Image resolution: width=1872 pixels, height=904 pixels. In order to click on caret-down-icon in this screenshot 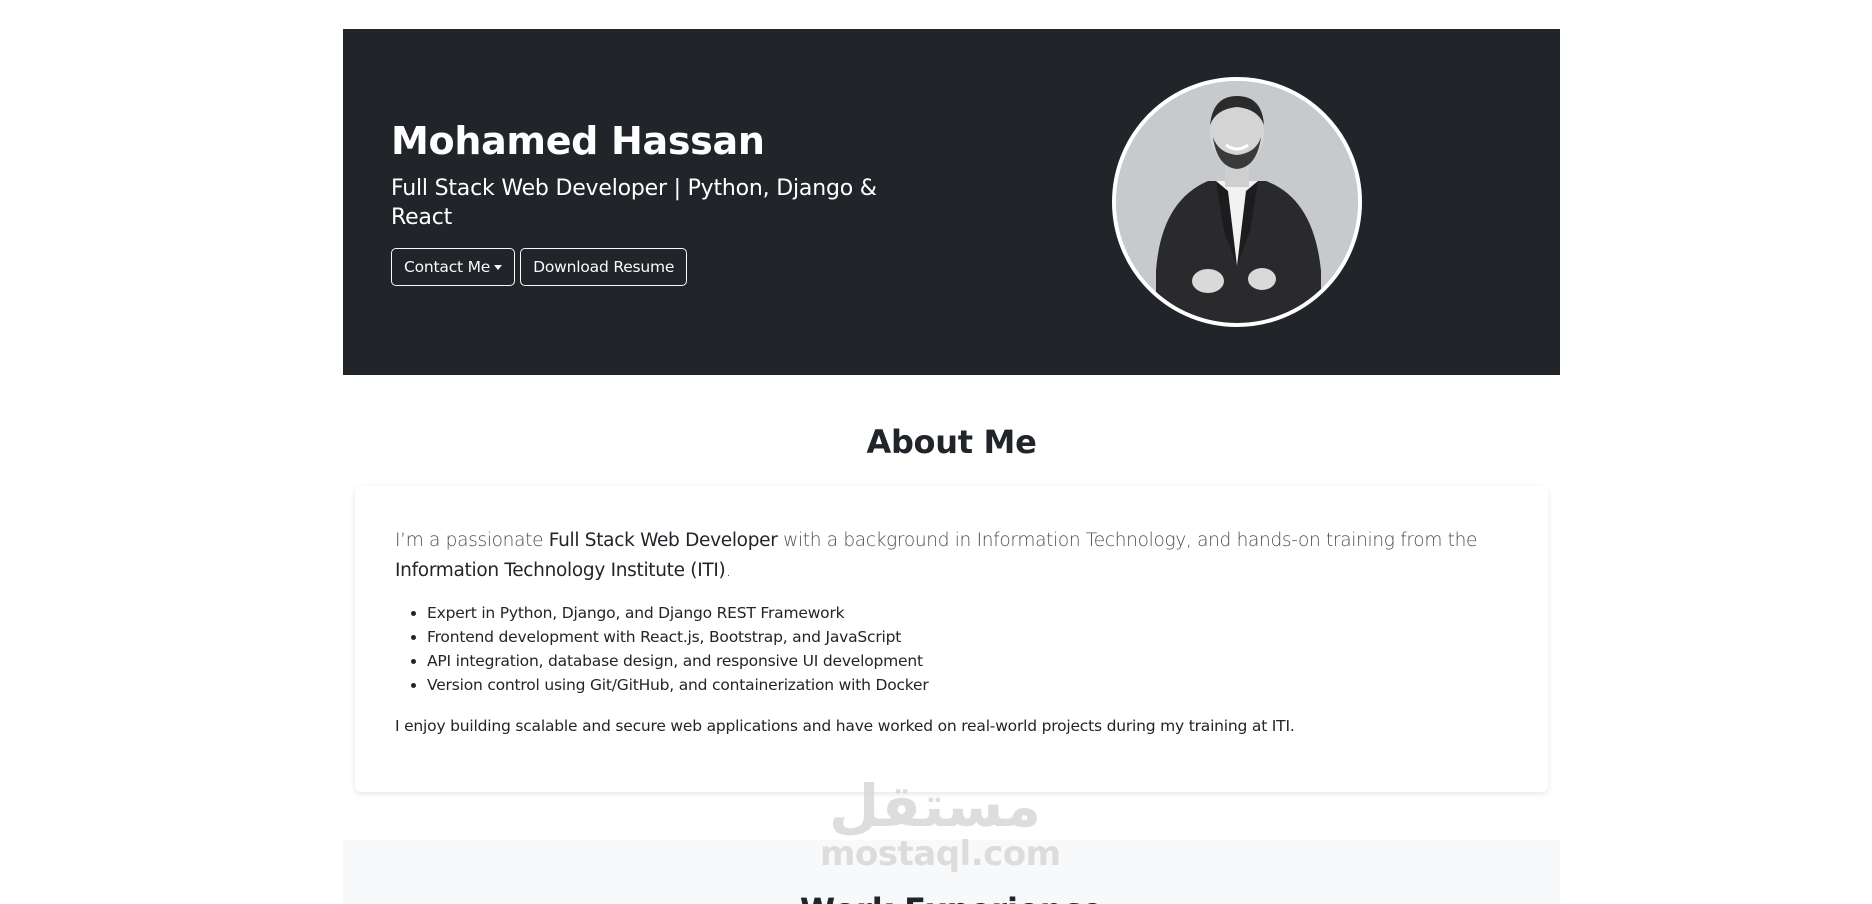, I will do `click(498, 267)`.